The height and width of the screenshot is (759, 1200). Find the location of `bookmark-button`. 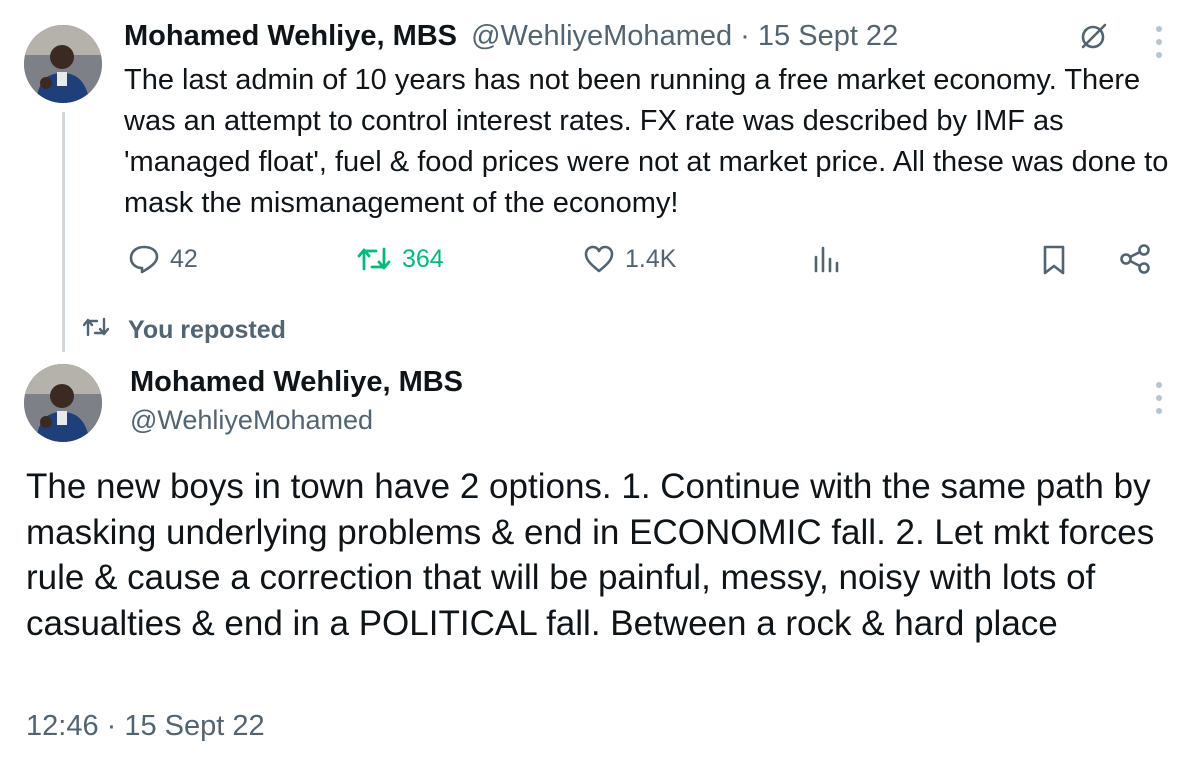

bookmark-button is located at coordinates (1054, 260).